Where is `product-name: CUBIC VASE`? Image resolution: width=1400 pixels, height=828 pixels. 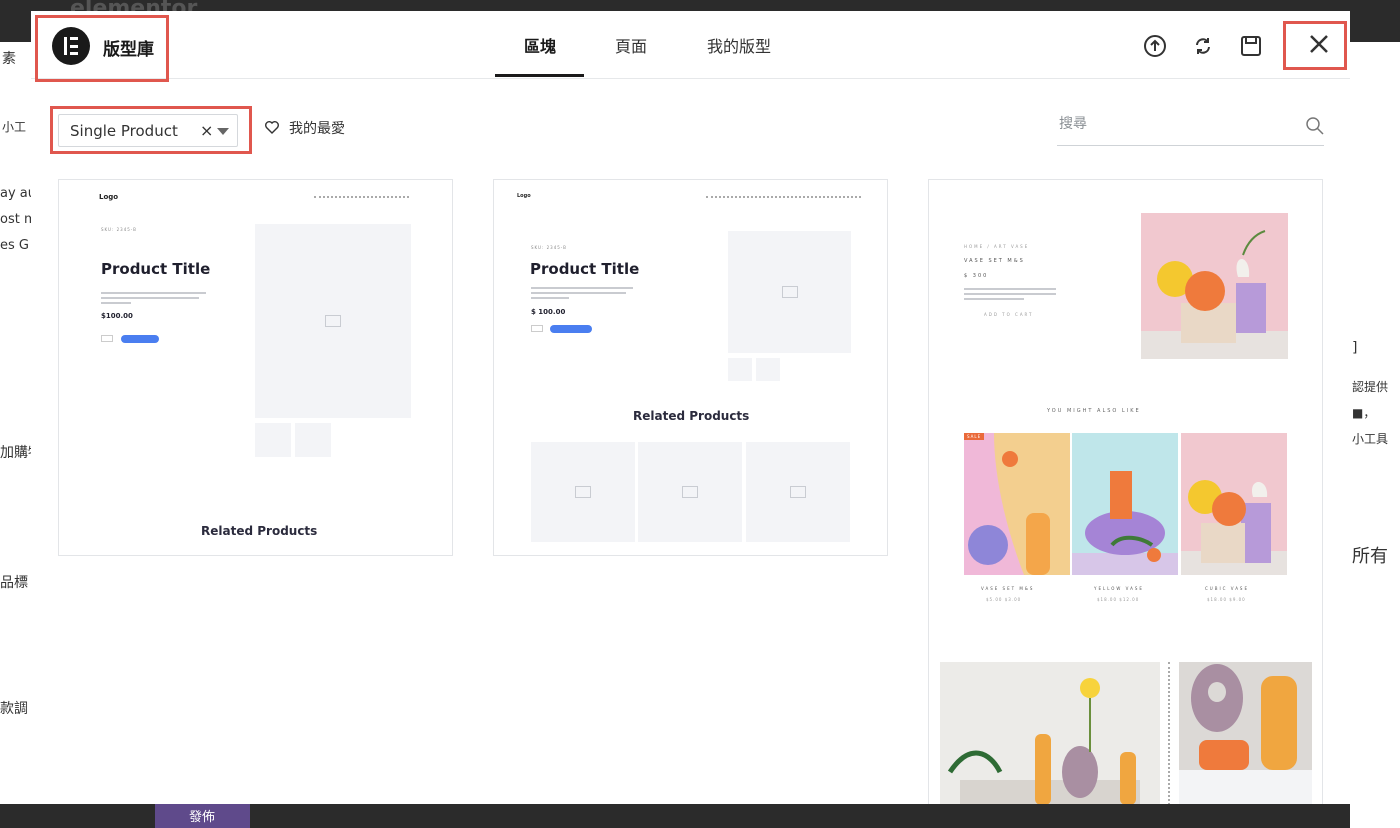
product-name: CUBIC VASE is located at coordinates (1227, 588).